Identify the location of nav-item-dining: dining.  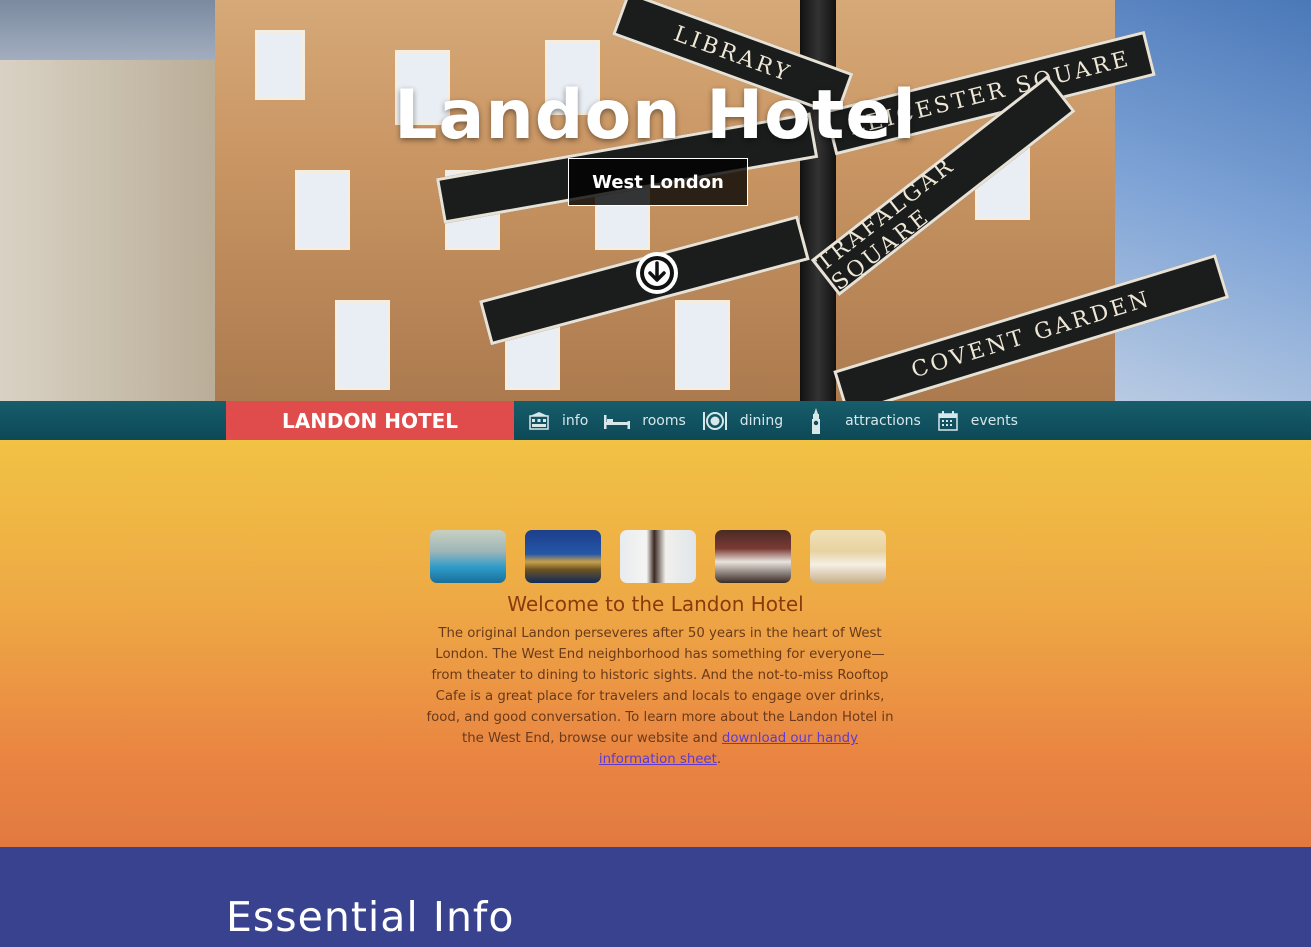
(742, 421).